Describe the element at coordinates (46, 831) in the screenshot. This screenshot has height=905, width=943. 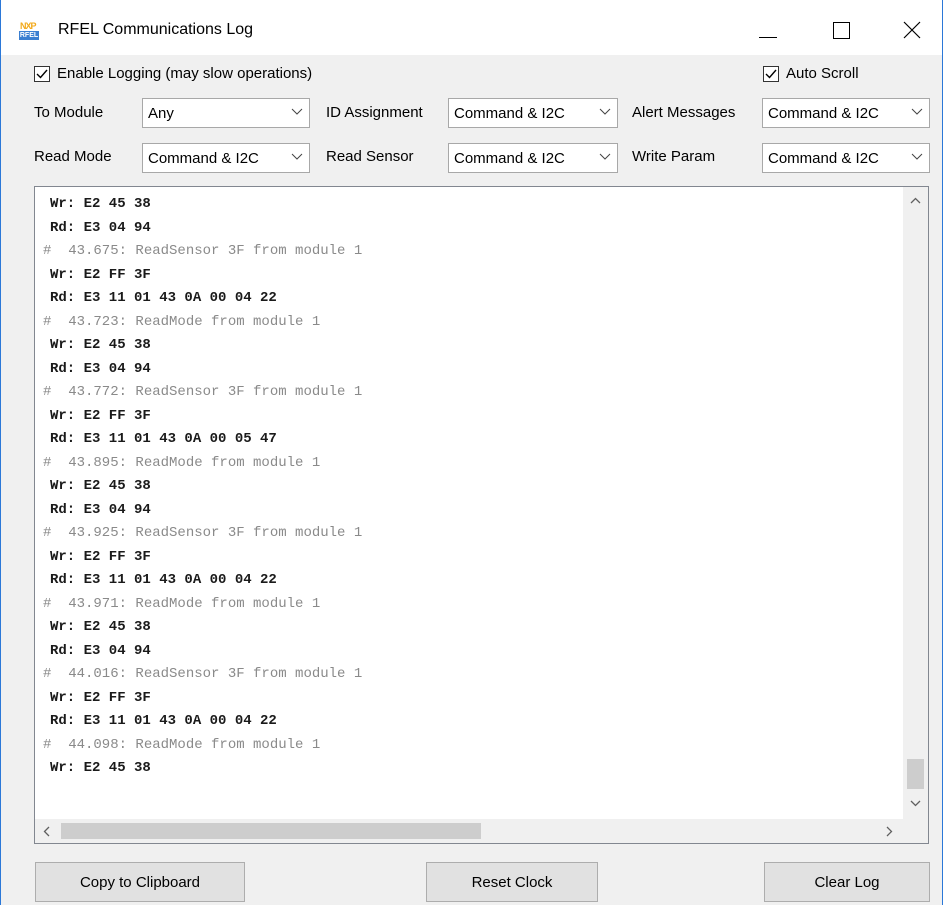
I see `scroll-left-icon` at that location.